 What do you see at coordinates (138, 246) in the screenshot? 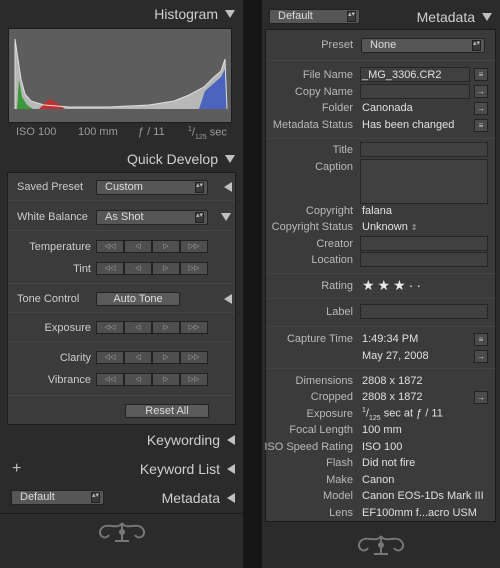
I see `temperature-decrease-button: ◁` at bounding box center [138, 246].